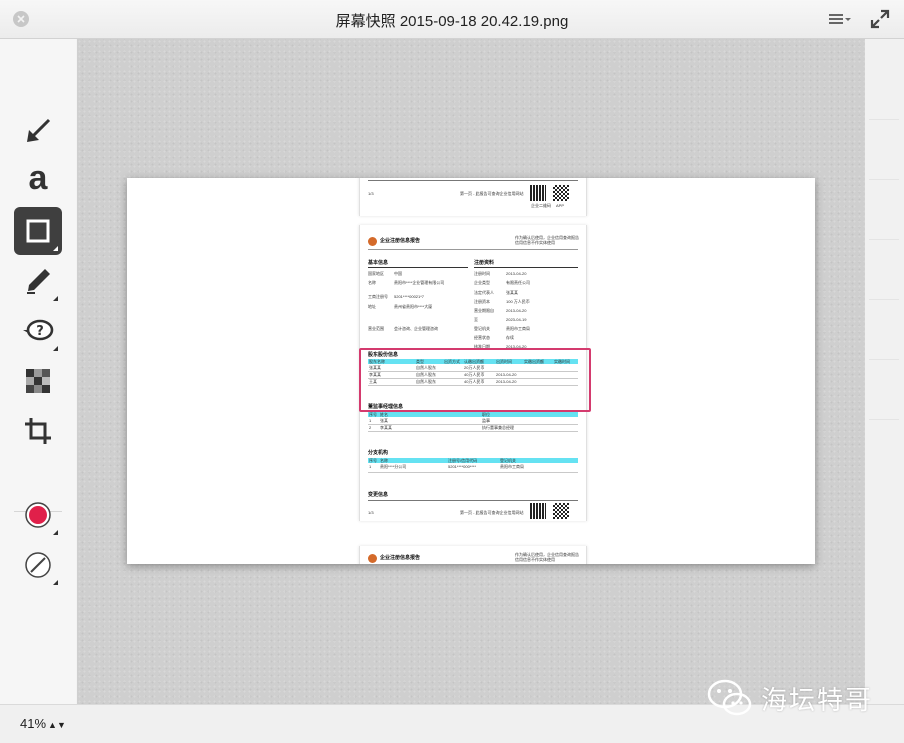  I want to click on basic-key: 营业范围, so click(376, 328).